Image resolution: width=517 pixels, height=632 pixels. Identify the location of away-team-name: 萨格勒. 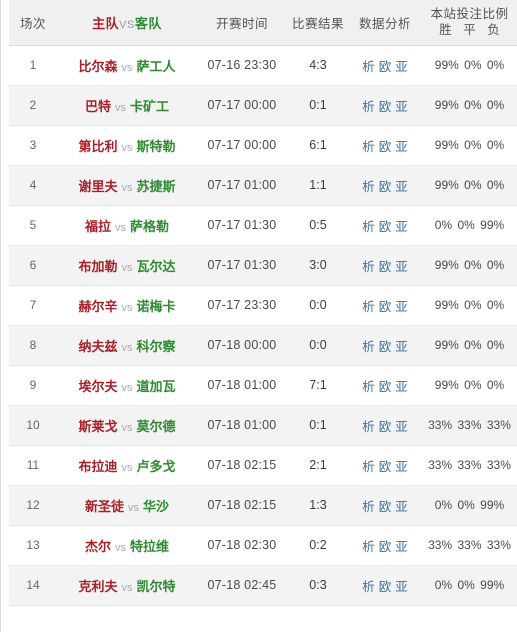
(149, 226).